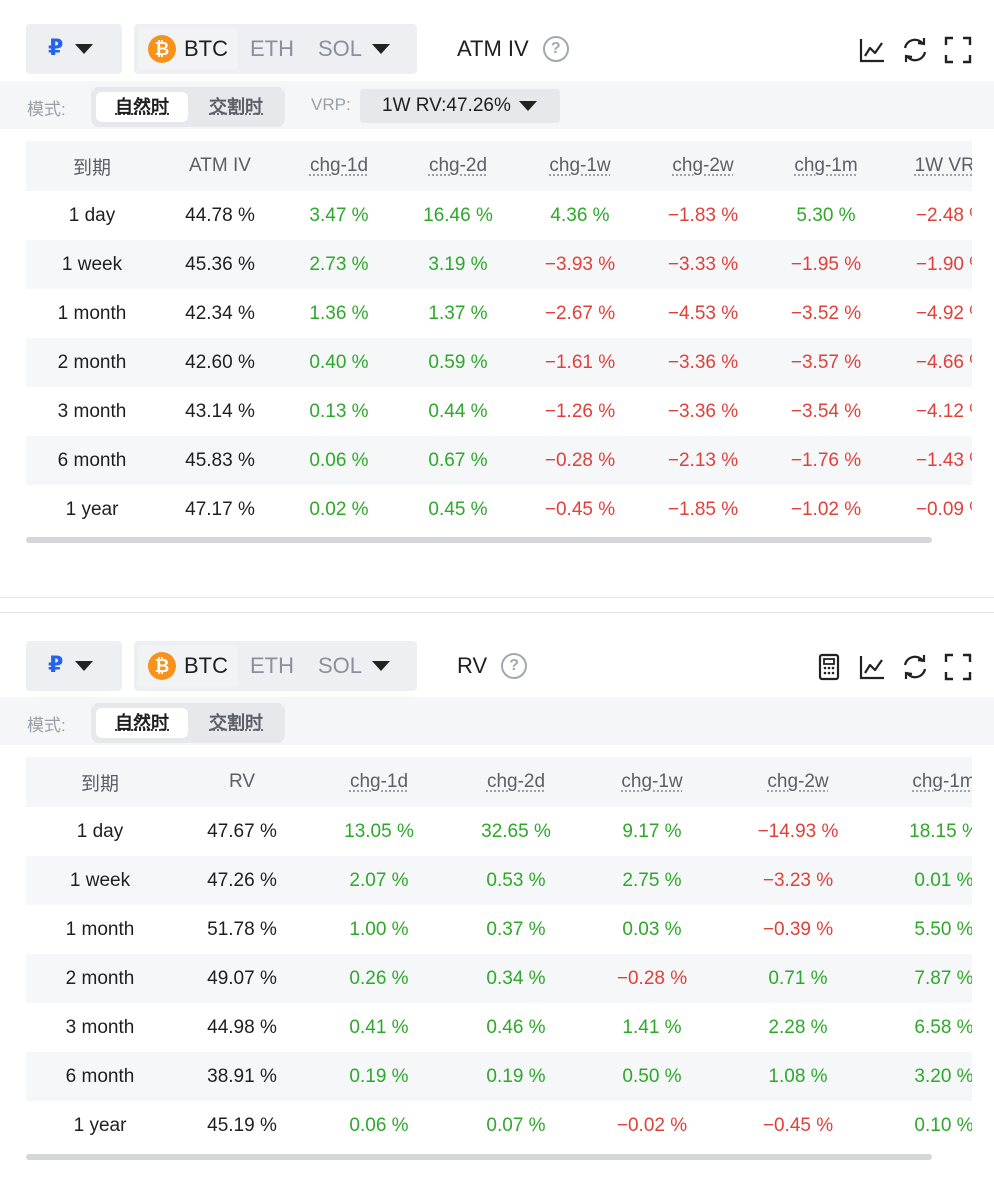 Image resolution: width=994 pixels, height=1200 pixels. Describe the element at coordinates (943, 509) in the screenshot. I see `table-cell: −0.09 %` at that location.